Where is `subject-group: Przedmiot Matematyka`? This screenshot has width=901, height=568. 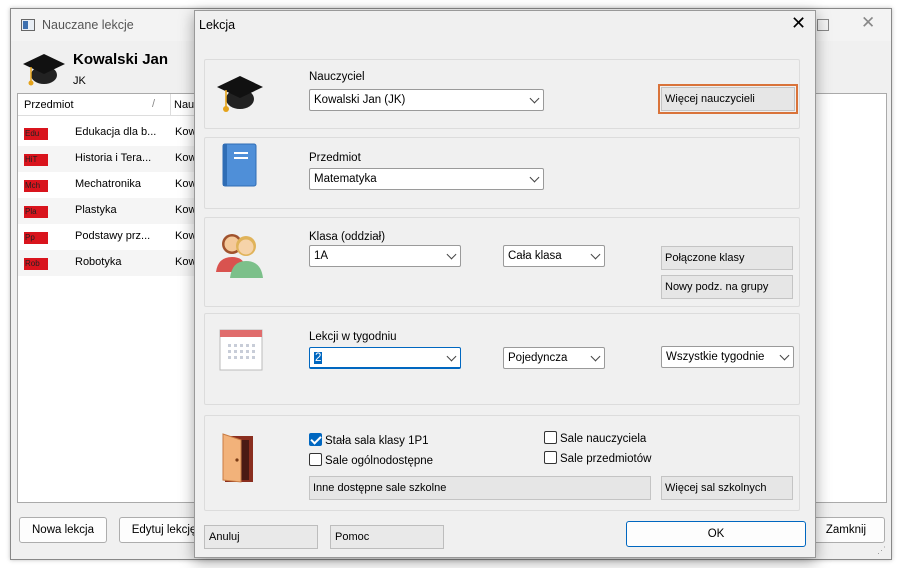
subject-group: Przedmiot Matematyka is located at coordinates (502, 173).